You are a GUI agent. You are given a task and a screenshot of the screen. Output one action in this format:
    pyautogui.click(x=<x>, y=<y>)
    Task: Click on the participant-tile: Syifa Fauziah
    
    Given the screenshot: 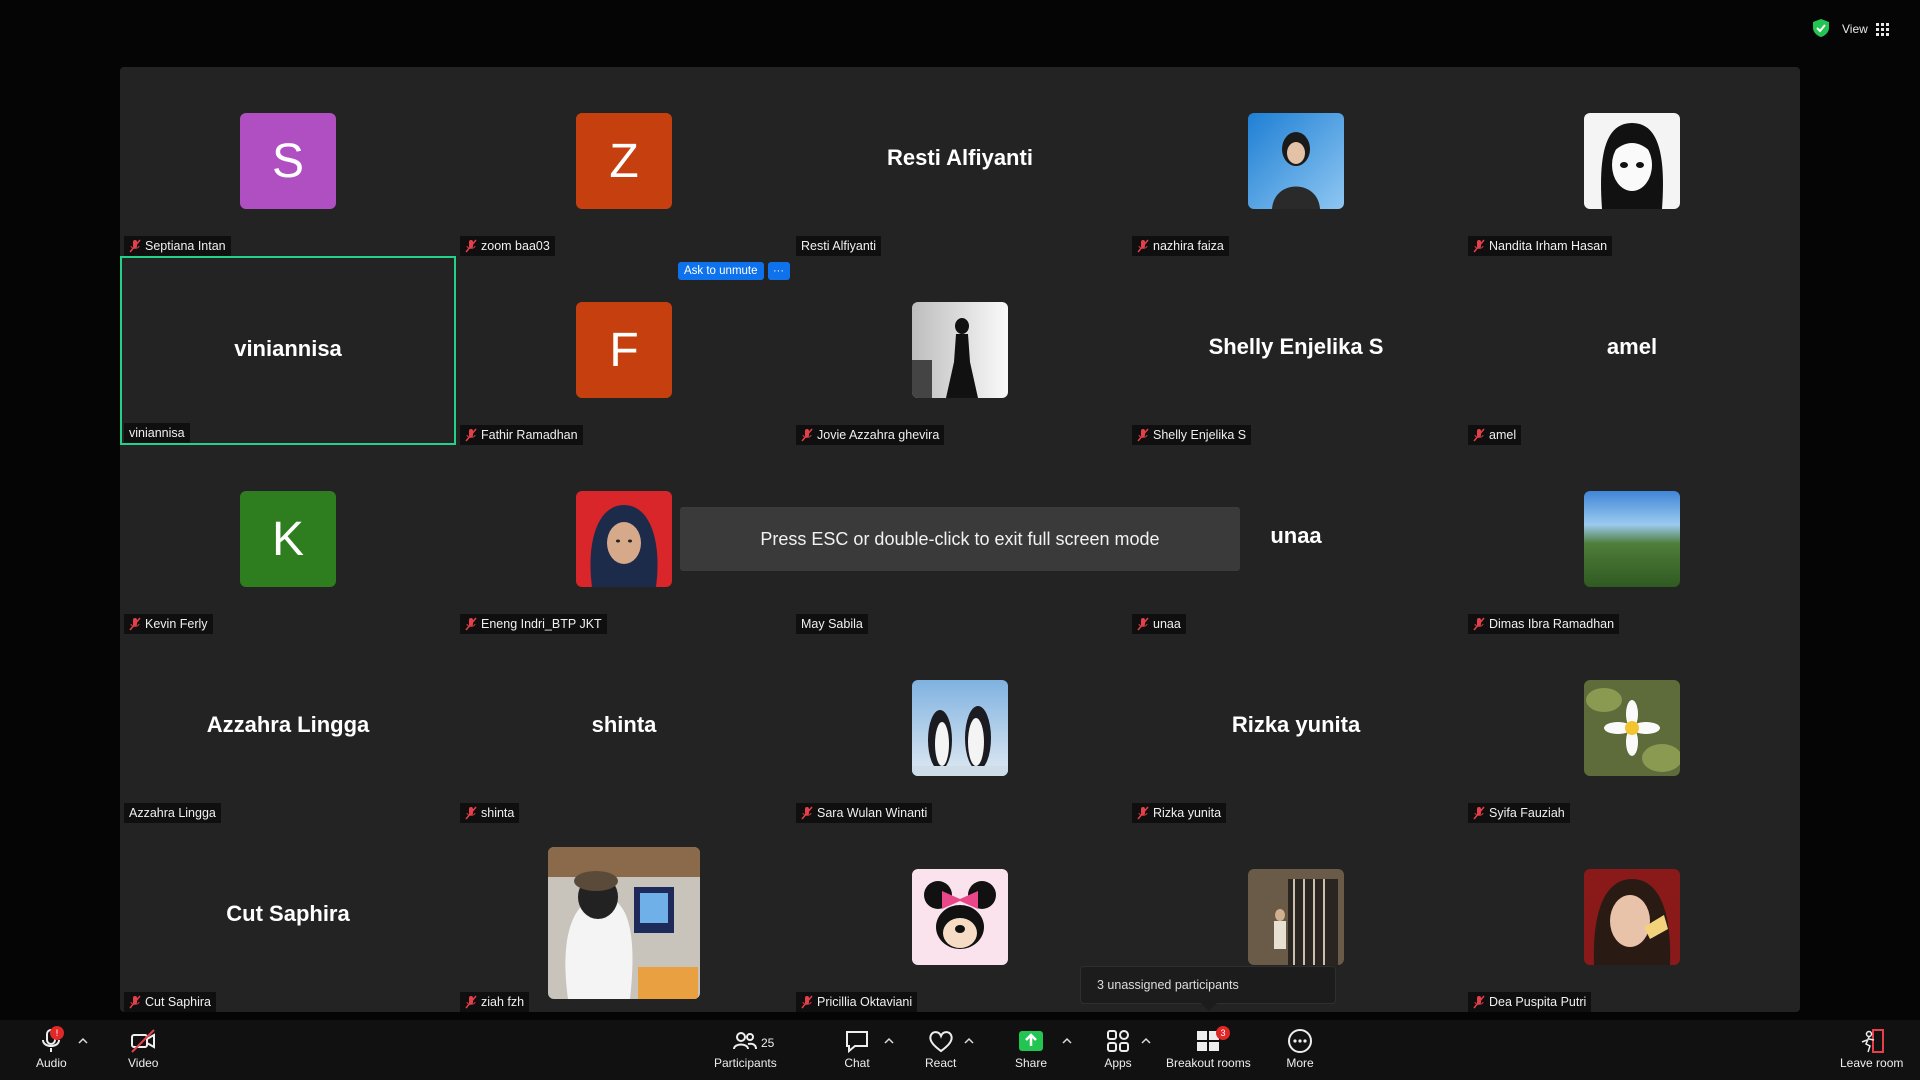 What is the action you would take?
    pyautogui.click(x=1632, y=728)
    